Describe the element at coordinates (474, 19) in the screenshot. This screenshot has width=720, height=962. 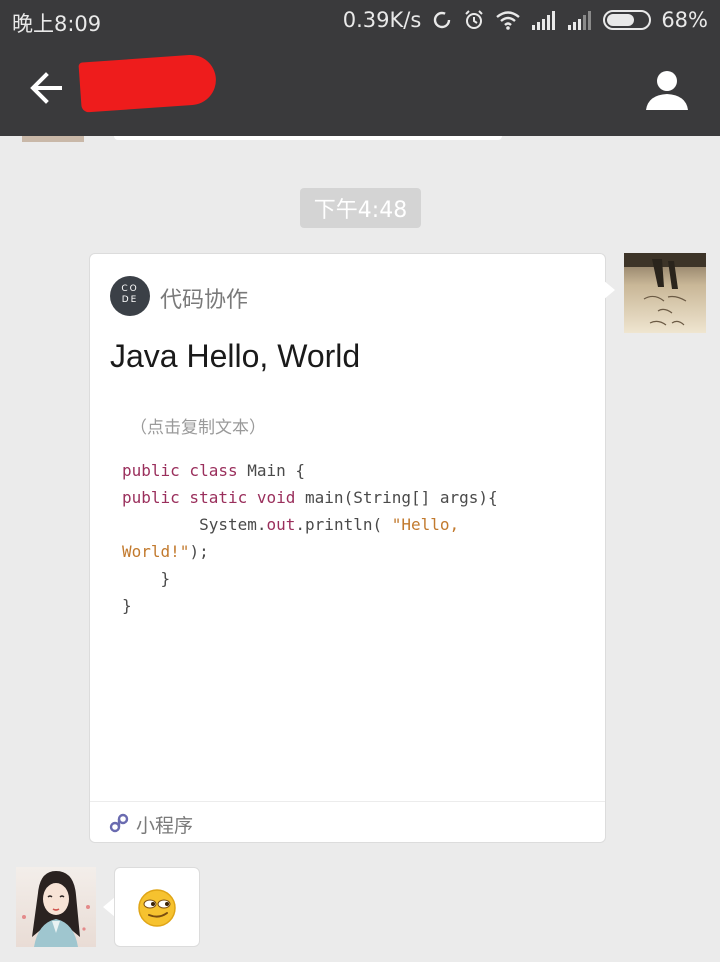
I see `alarm-icon` at that location.